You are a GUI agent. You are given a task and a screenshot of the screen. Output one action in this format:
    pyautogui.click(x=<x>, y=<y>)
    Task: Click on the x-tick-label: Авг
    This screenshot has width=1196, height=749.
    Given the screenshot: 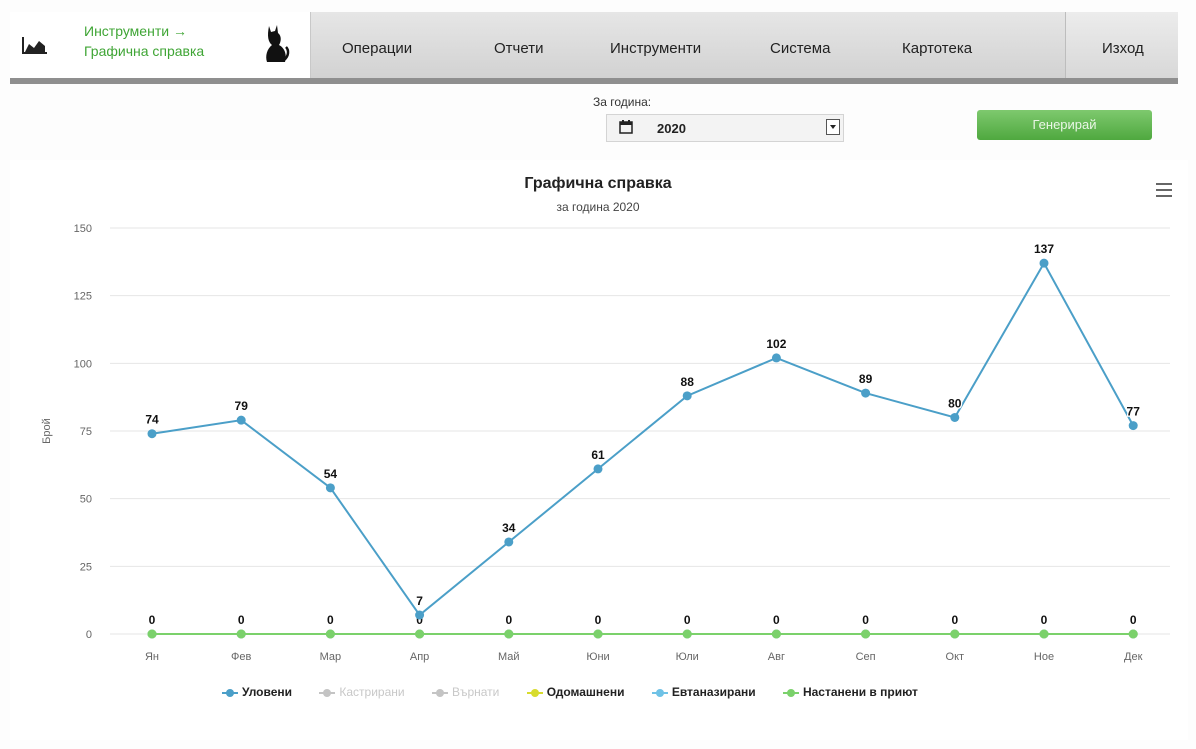 What is the action you would take?
    pyautogui.click(x=776, y=657)
    